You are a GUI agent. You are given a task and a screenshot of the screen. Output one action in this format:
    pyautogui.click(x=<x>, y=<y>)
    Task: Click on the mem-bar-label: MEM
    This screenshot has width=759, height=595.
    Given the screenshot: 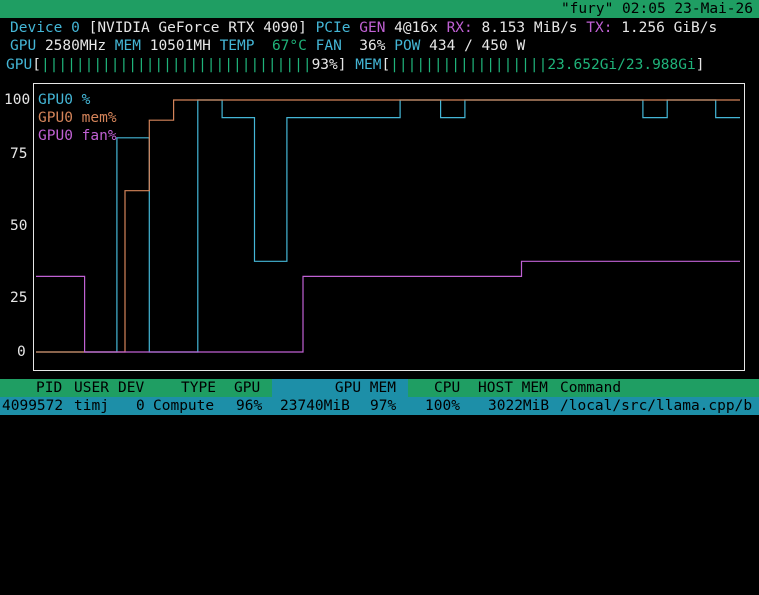 What is the action you would take?
    pyautogui.click(x=368, y=65)
    